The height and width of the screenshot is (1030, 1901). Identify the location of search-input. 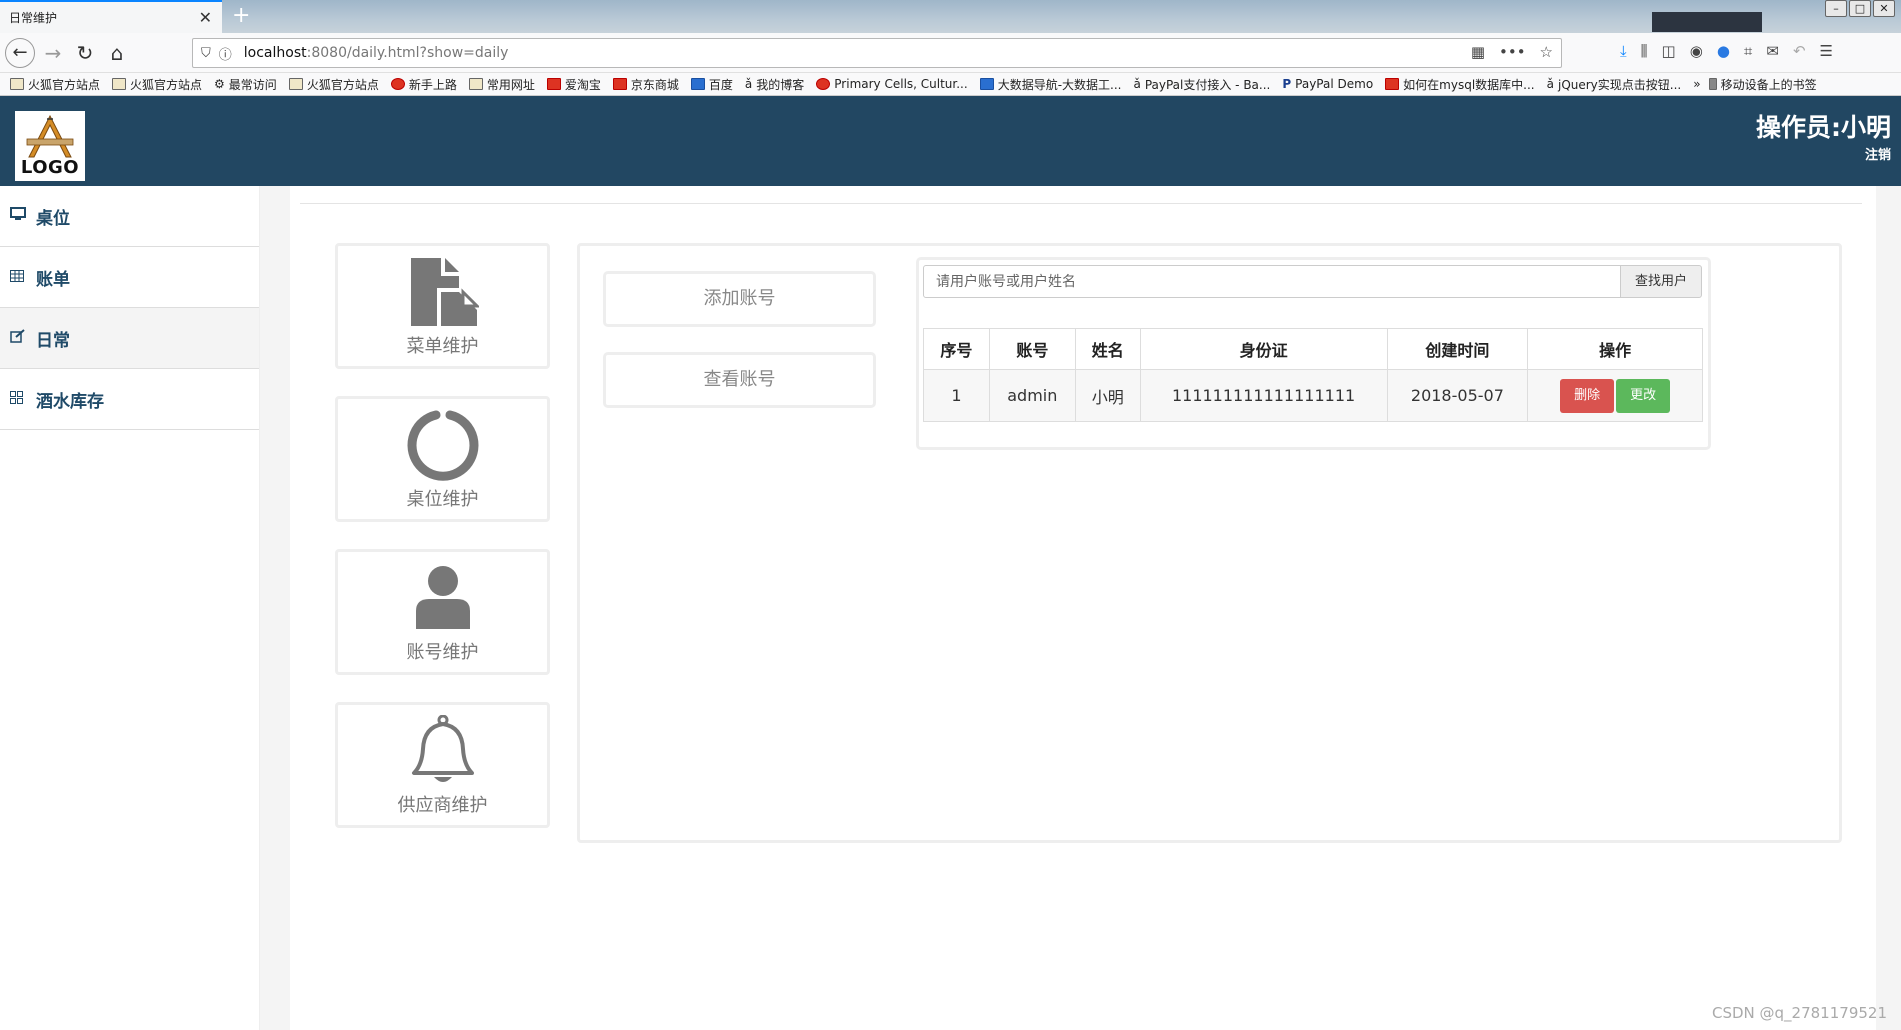
(1272, 281).